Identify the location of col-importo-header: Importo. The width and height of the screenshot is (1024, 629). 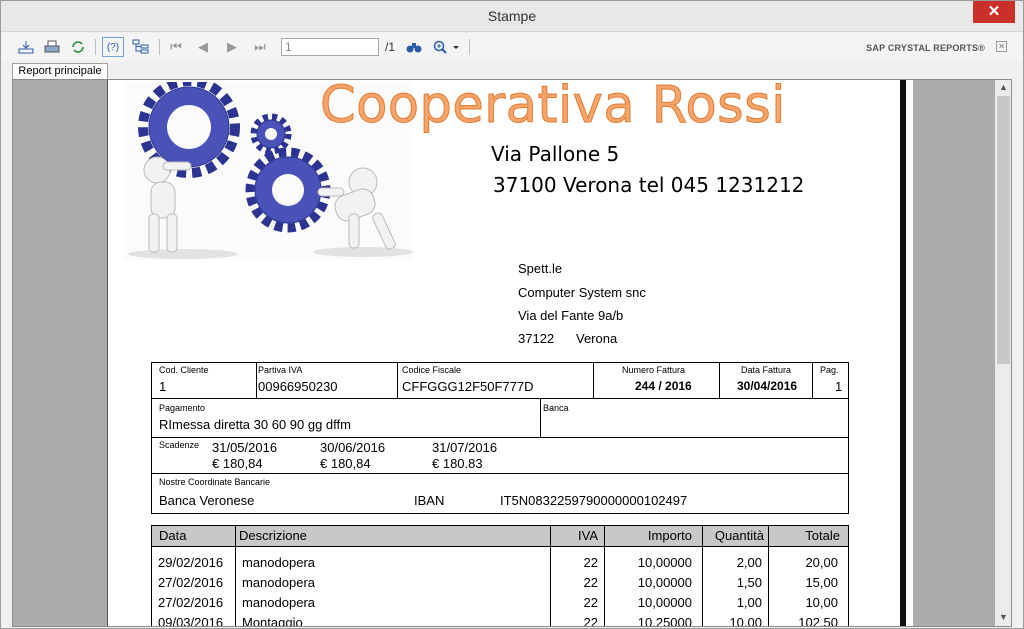
(669, 535).